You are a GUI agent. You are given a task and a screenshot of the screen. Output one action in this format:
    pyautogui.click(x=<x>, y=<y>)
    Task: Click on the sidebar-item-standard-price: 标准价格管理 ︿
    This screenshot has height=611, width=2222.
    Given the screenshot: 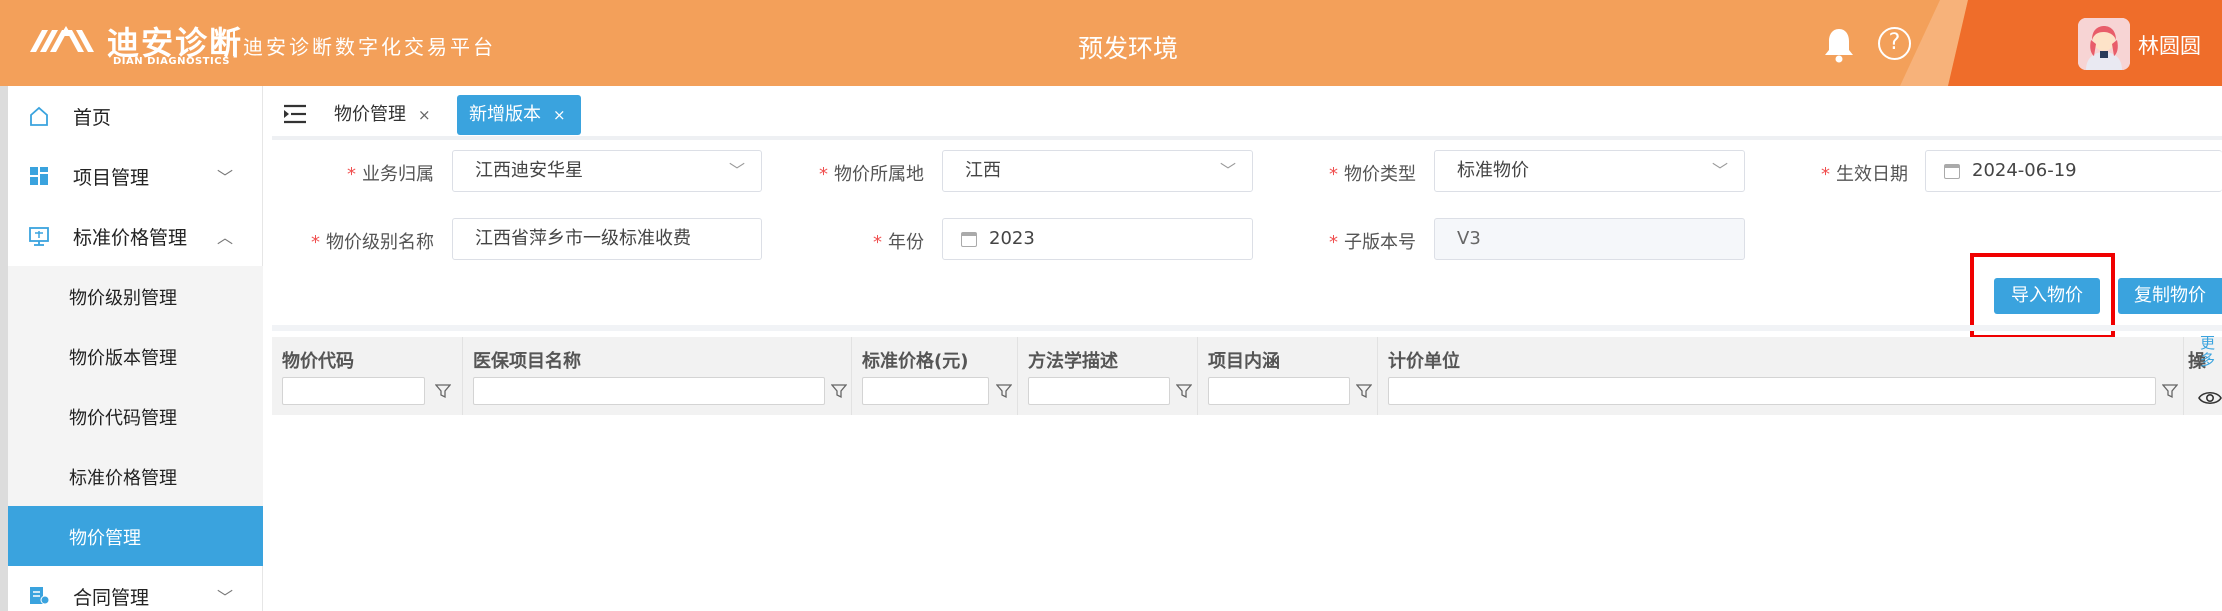 What is the action you would take?
    pyautogui.click(x=135, y=236)
    